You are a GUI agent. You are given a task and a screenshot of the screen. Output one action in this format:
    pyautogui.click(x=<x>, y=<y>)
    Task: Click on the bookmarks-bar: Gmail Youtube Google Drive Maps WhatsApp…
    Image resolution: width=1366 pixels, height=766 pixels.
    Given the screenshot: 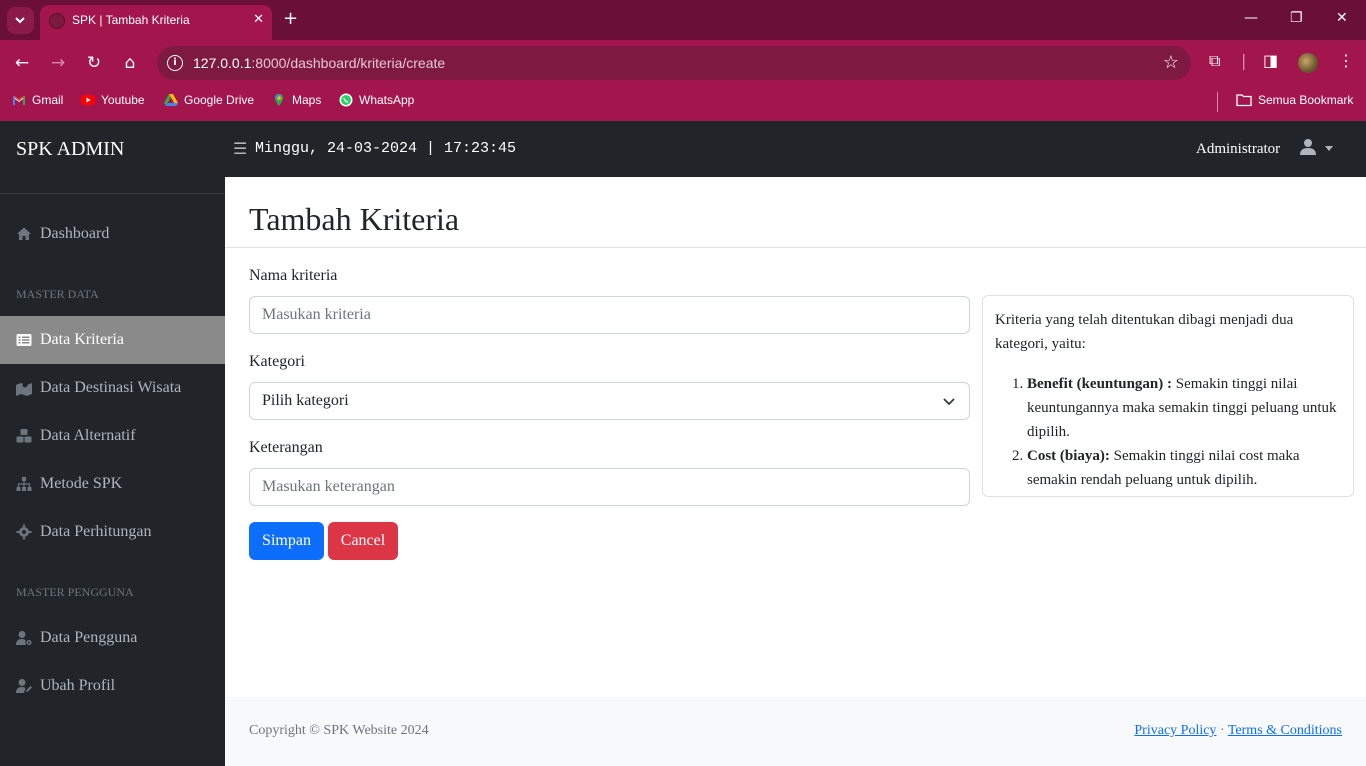 What is the action you would take?
    pyautogui.click(x=683, y=103)
    